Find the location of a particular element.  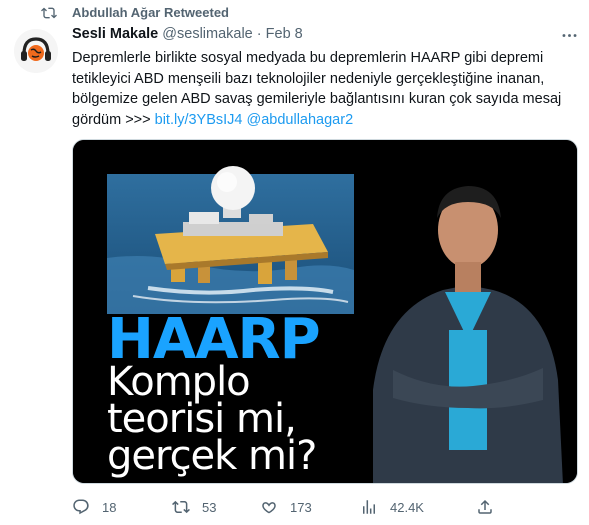

tweet-mention: @abdullahagar2 is located at coordinates (300, 120).